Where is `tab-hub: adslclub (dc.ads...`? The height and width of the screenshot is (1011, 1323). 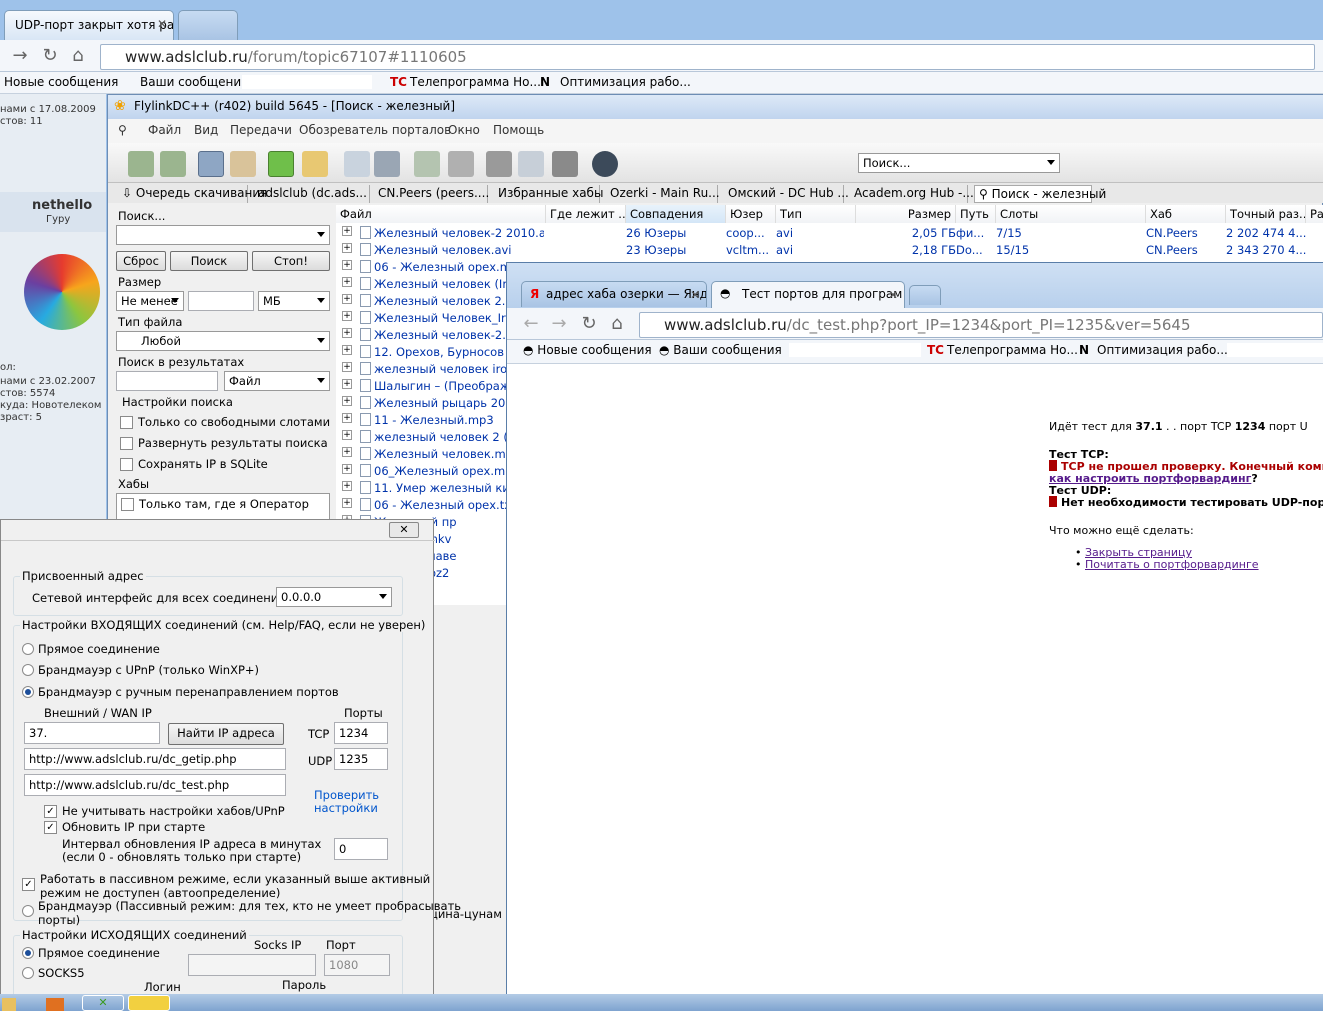 tab-hub: adslclub (dc.ads... is located at coordinates (312, 194).